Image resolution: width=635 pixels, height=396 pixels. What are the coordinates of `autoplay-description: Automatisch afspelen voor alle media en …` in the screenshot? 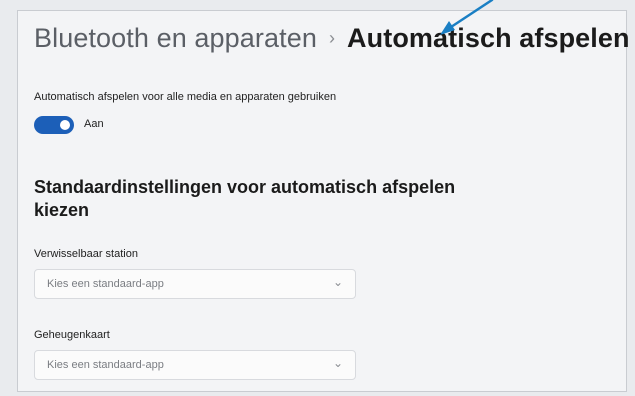 It's located at (185, 97).